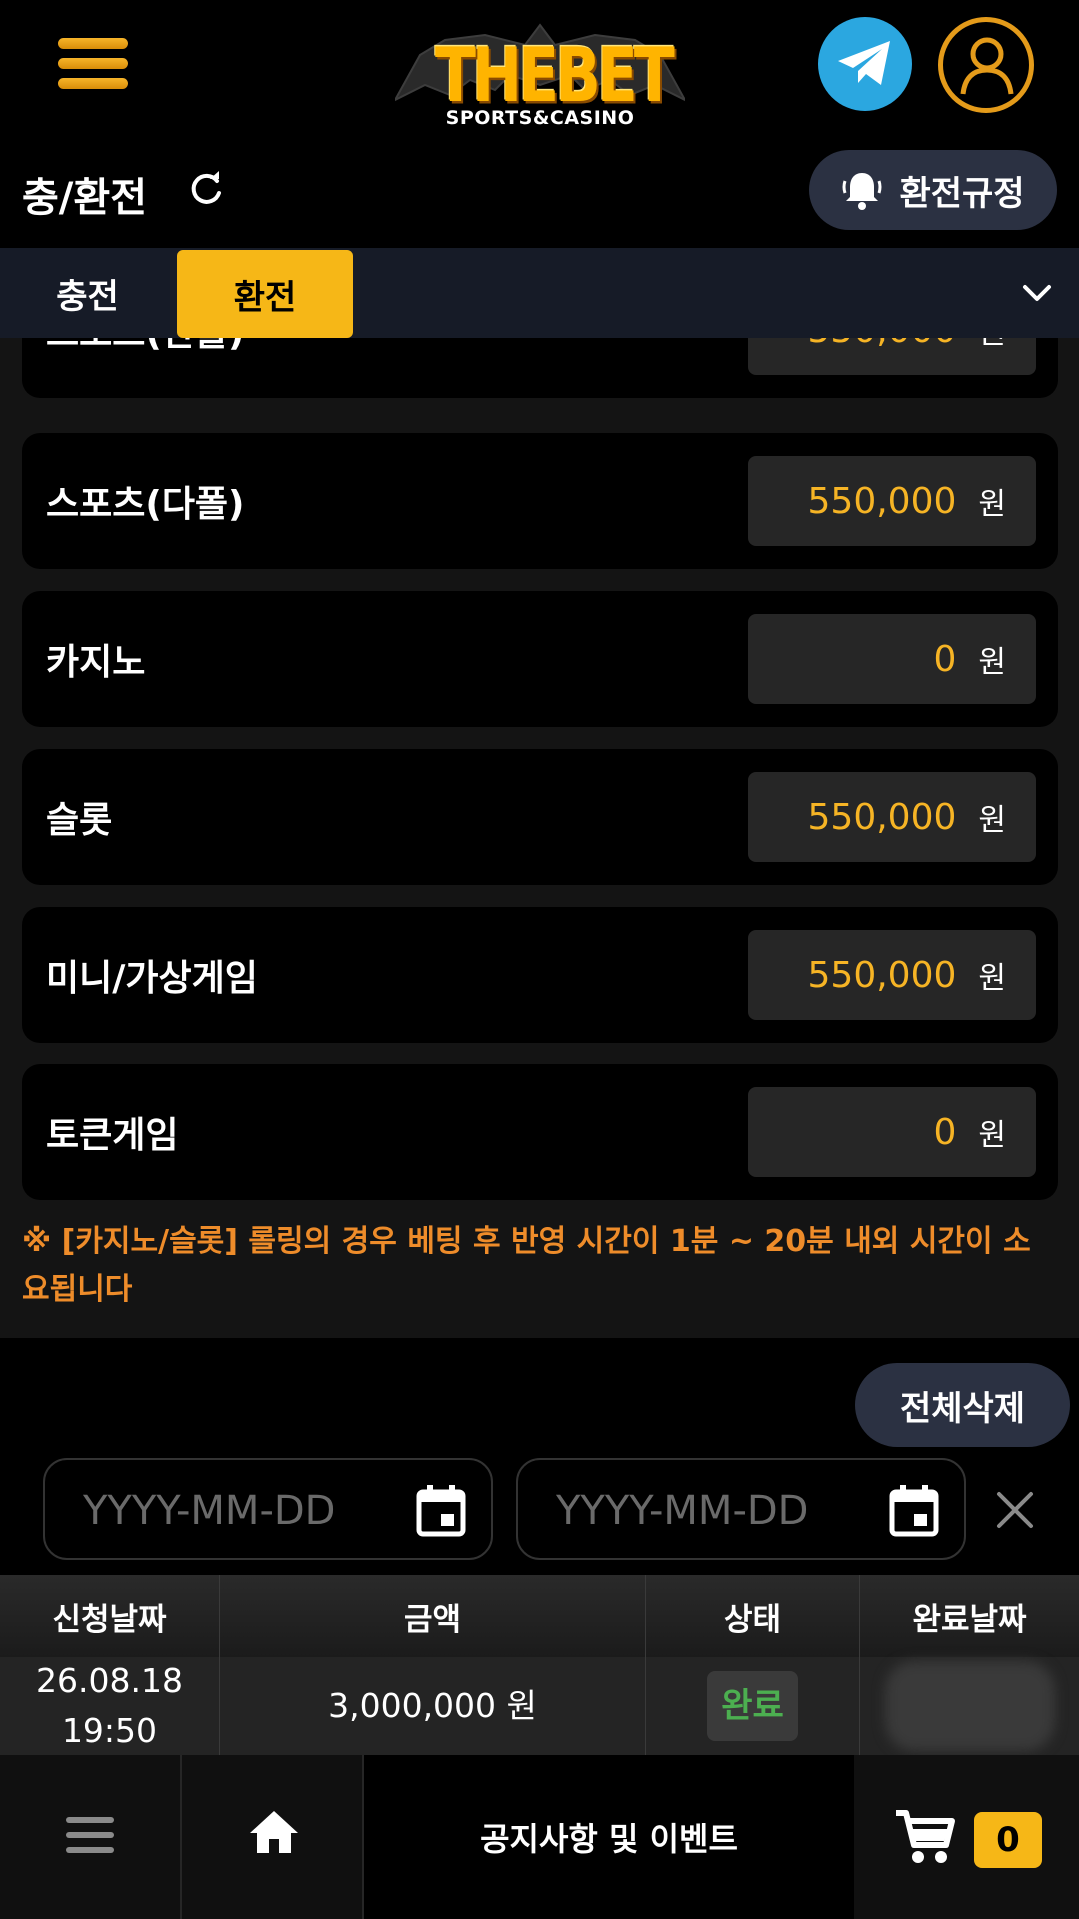 This screenshot has height=1919, width=1079. I want to click on nav-home-button, so click(273, 1837).